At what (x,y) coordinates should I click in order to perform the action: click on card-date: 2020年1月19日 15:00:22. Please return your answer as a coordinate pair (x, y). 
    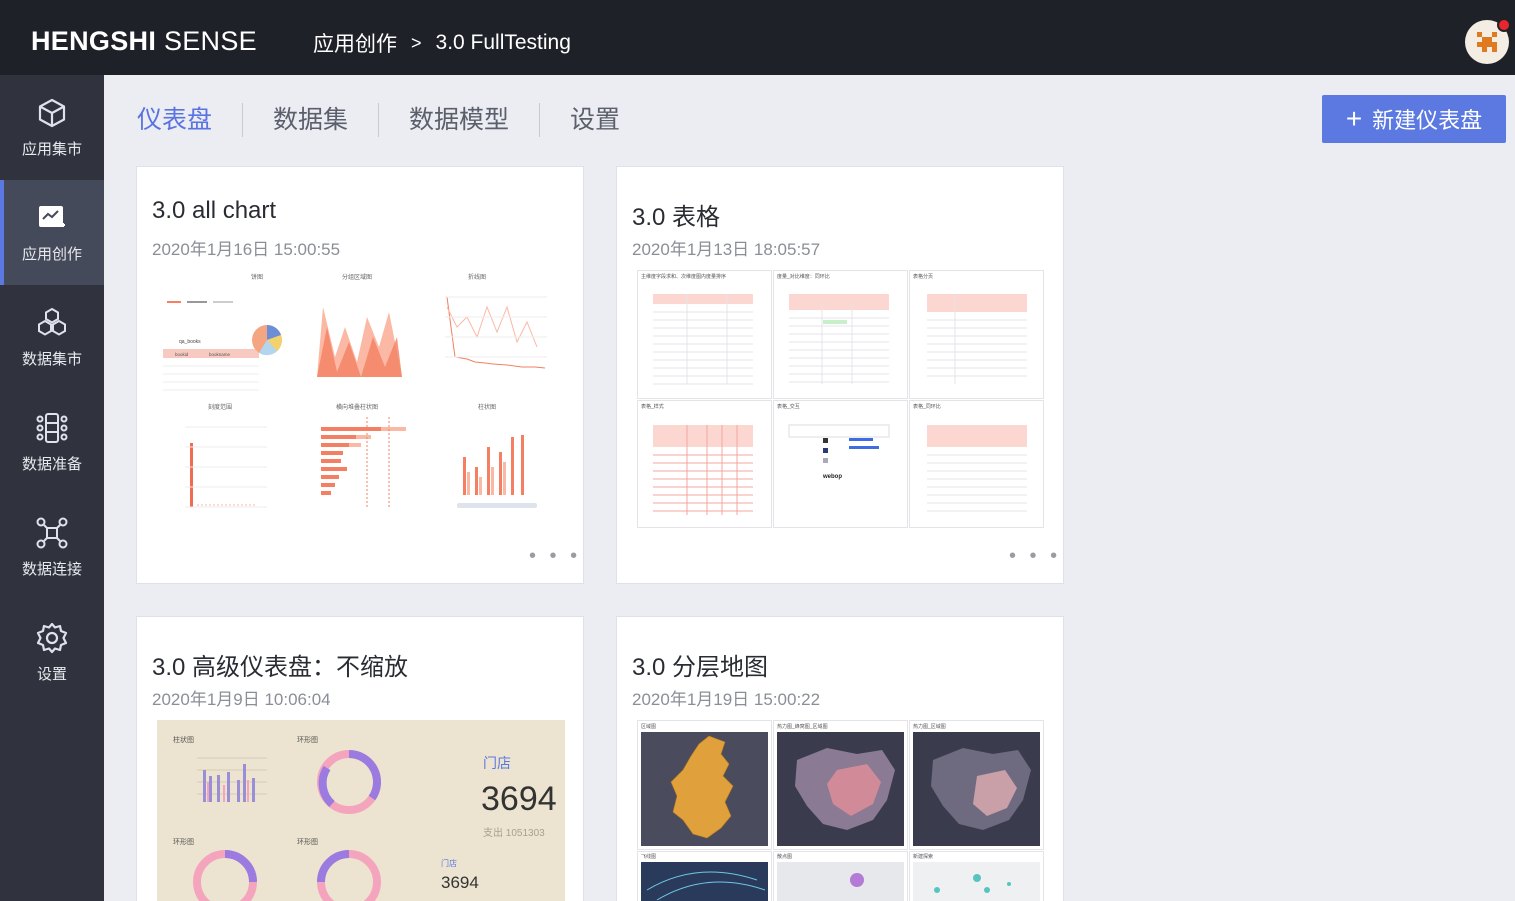
    Looking at the image, I should click on (726, 699).